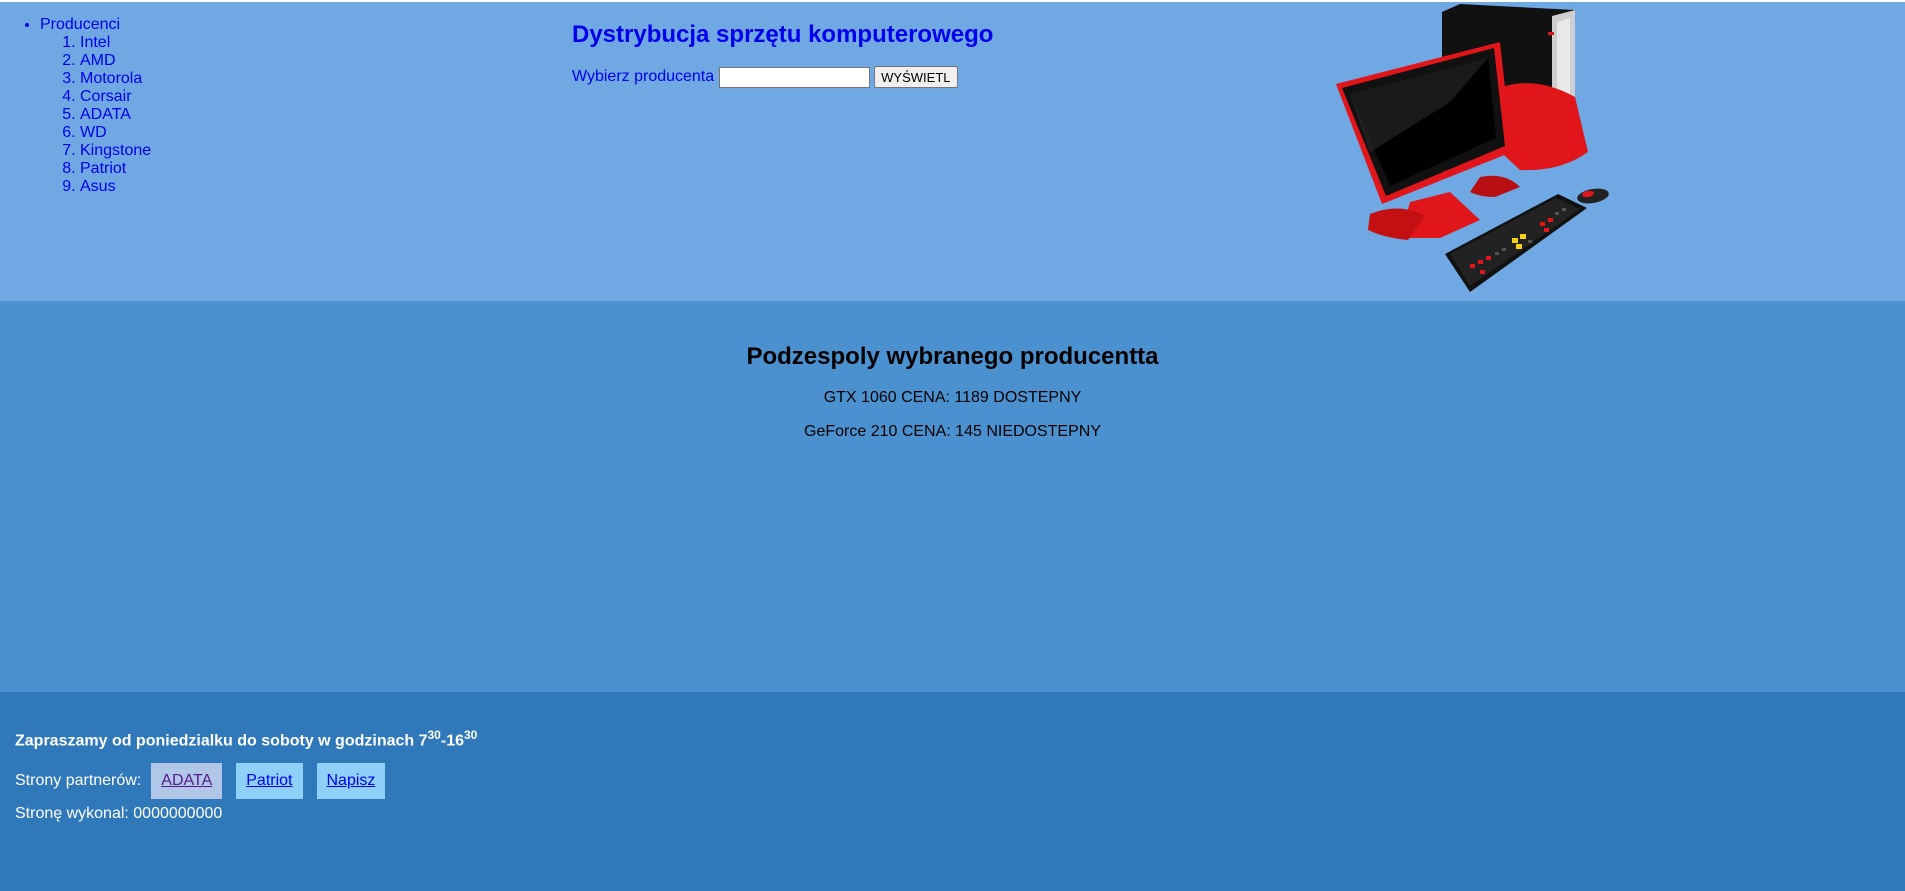  I want to click on producer-form: Wybierz producenta WYŚWIETL, so click(922, 77).